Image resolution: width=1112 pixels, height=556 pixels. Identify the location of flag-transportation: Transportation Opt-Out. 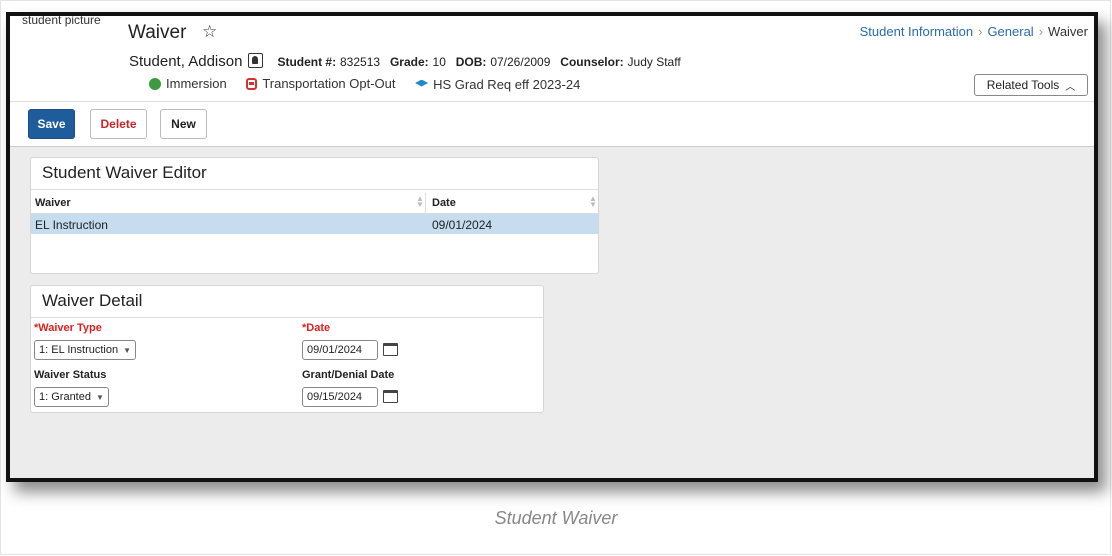
(321, 83).